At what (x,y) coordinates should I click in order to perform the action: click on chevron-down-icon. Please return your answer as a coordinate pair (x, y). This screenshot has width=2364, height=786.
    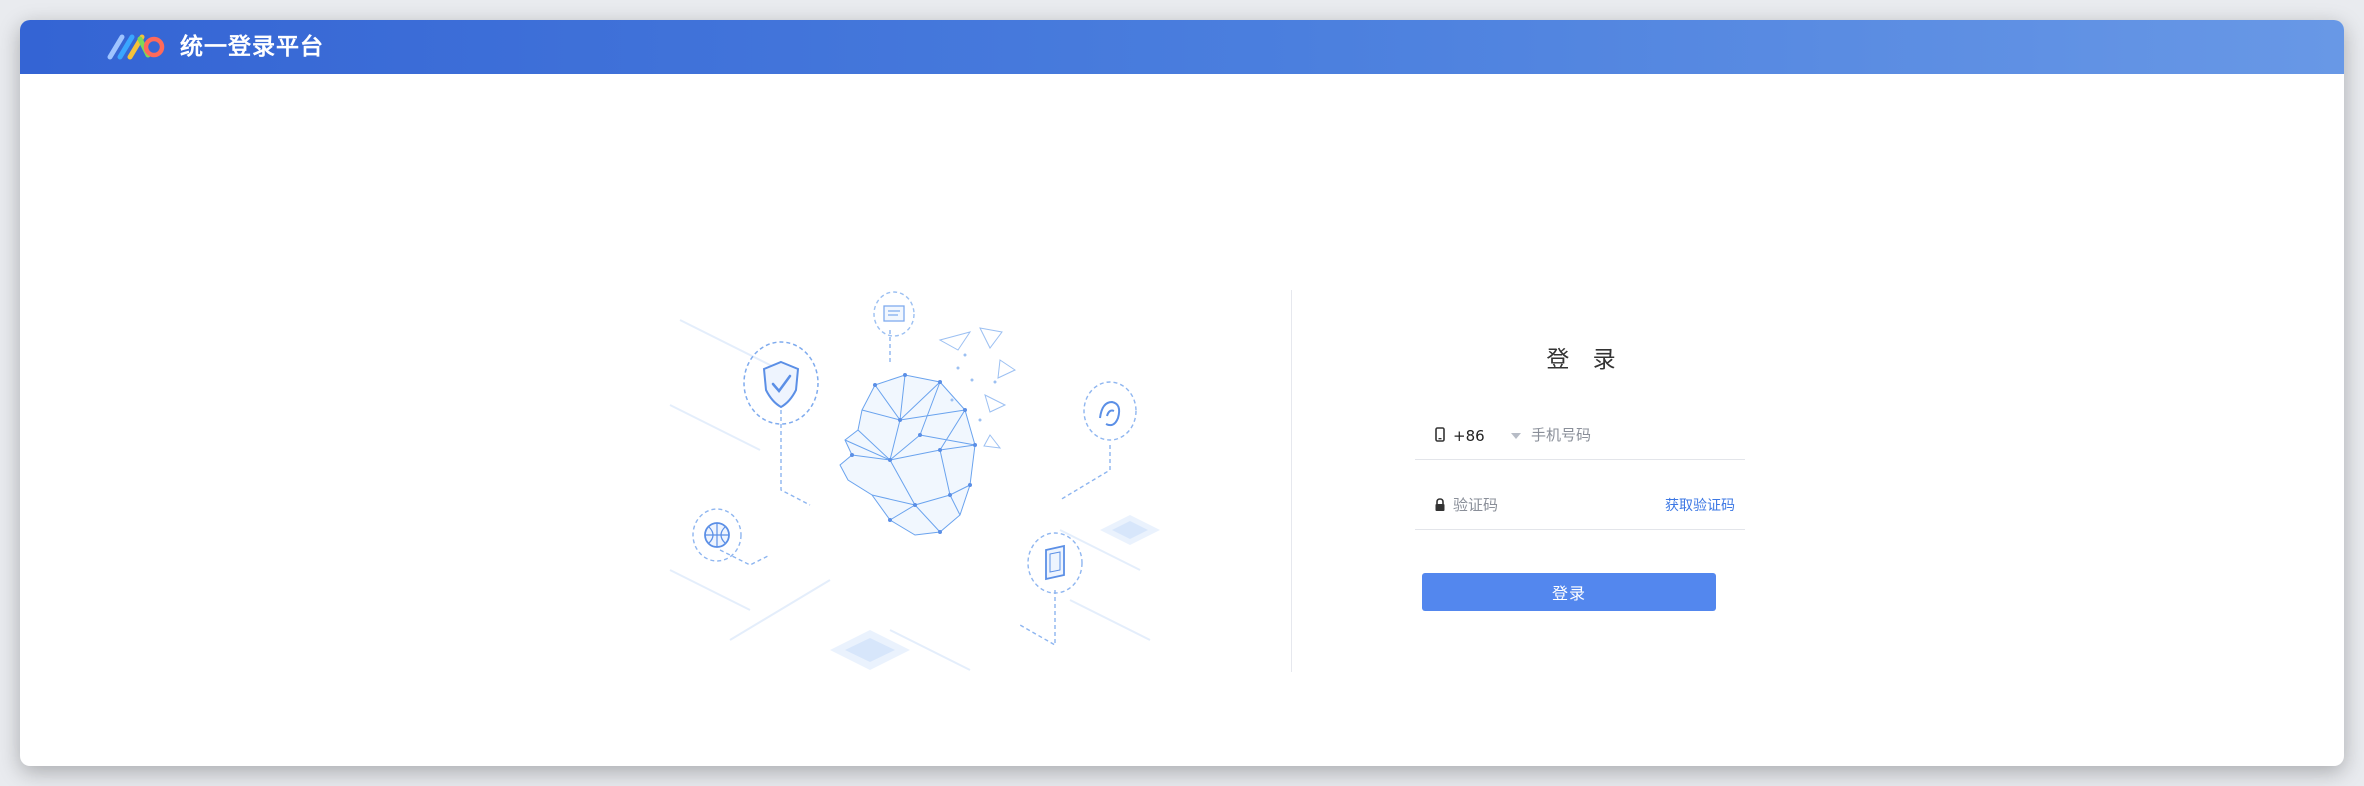
    Looking at the image, I should click on (1516, 436).